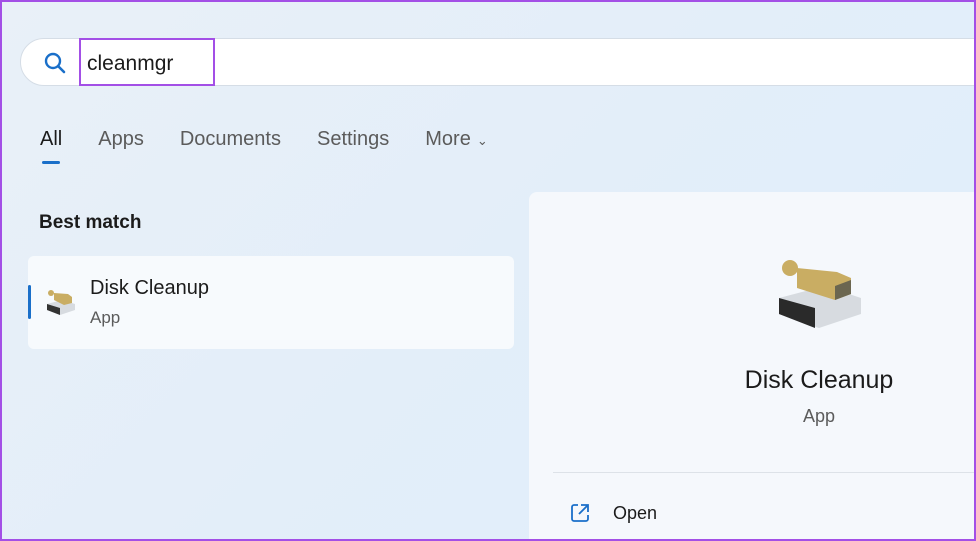  I want to click on selection-indicator, so click(29, 302).